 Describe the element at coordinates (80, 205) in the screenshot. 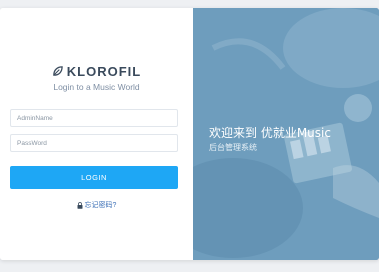

I see `lock-icon` at that location.